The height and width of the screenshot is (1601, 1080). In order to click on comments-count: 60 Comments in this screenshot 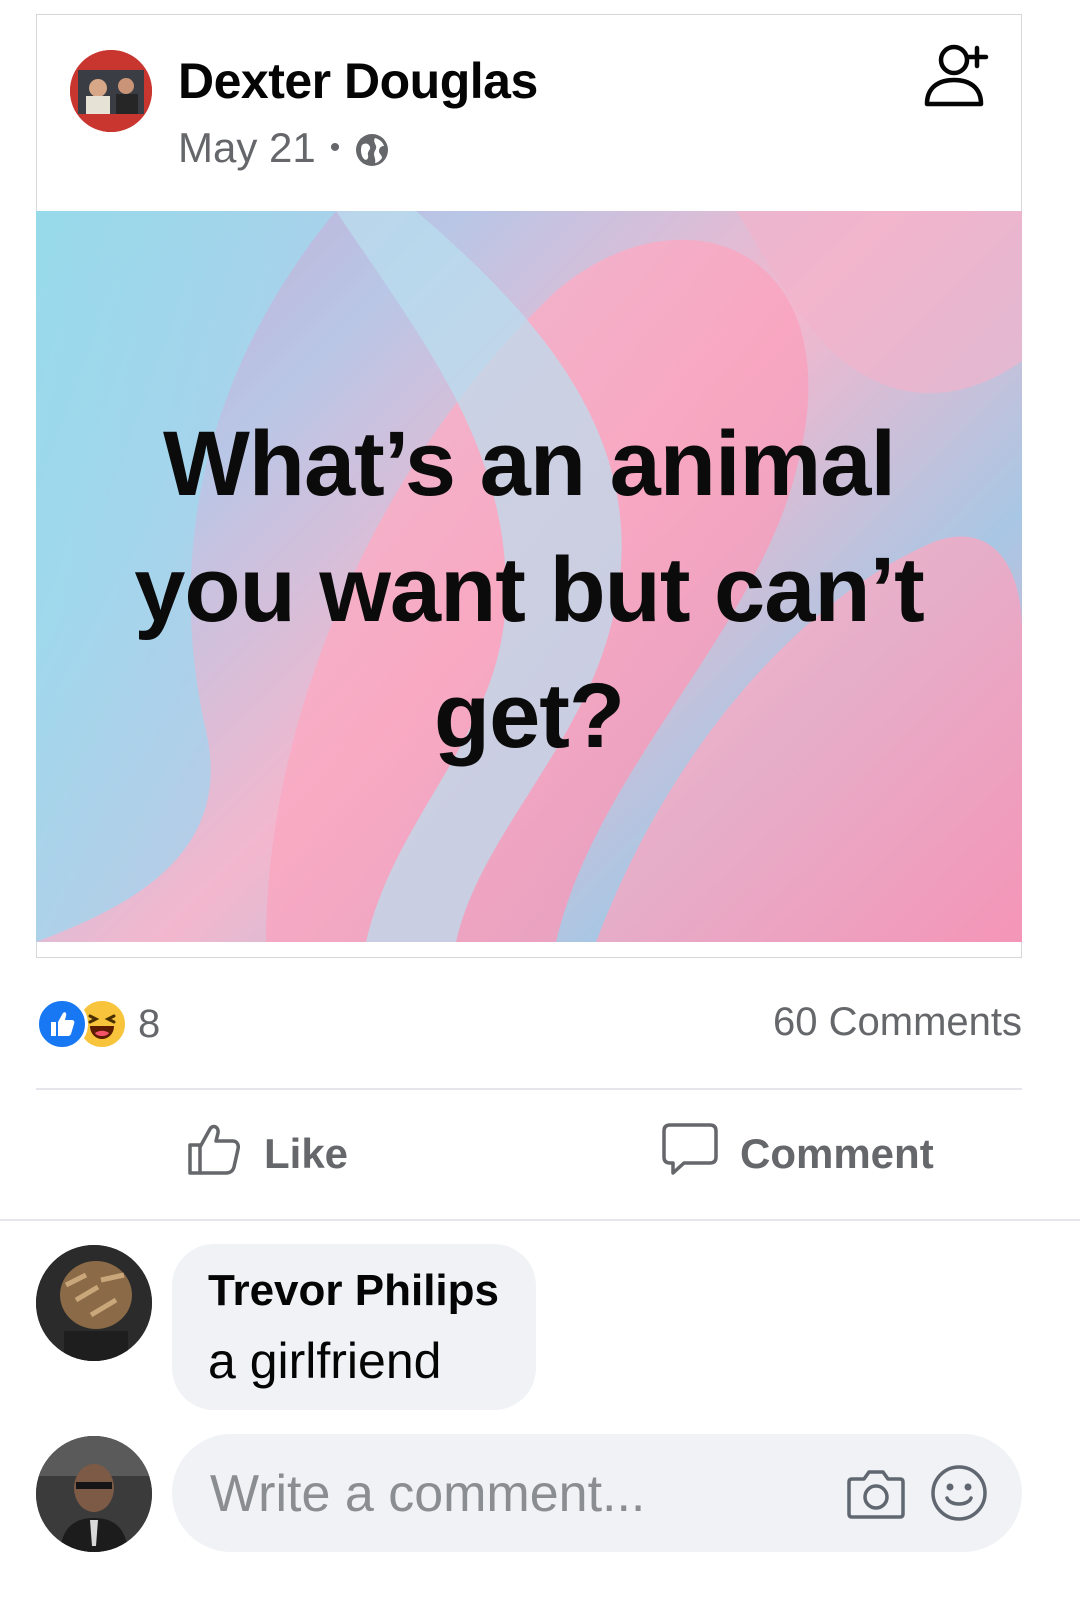, I will do `click(897, 1022)`.